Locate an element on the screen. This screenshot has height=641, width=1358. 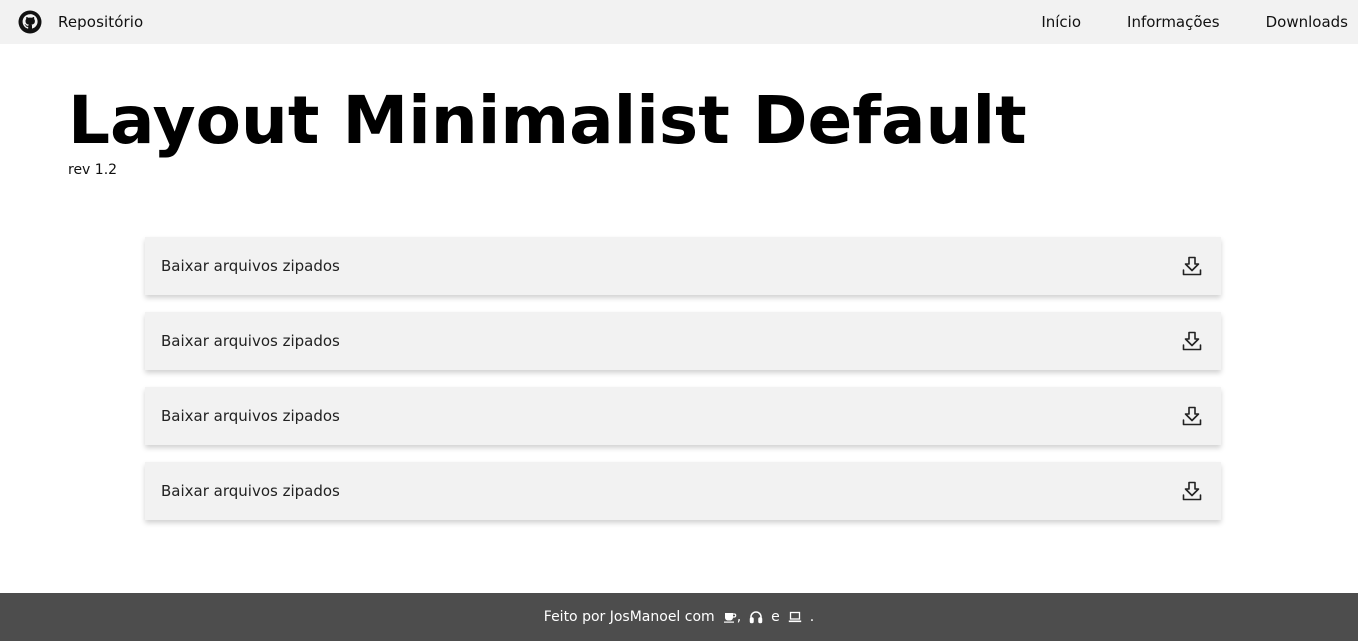
footer: Feito por JosManoel com , e . is located at coordinates (679, 617).